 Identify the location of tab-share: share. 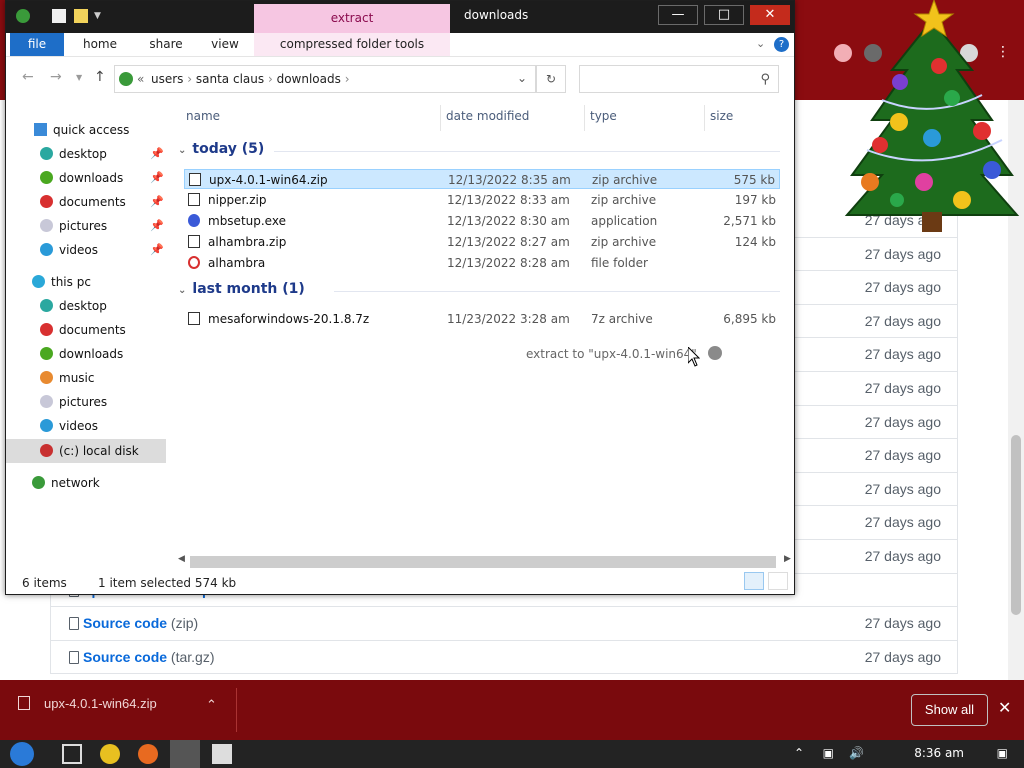
(166, 44).